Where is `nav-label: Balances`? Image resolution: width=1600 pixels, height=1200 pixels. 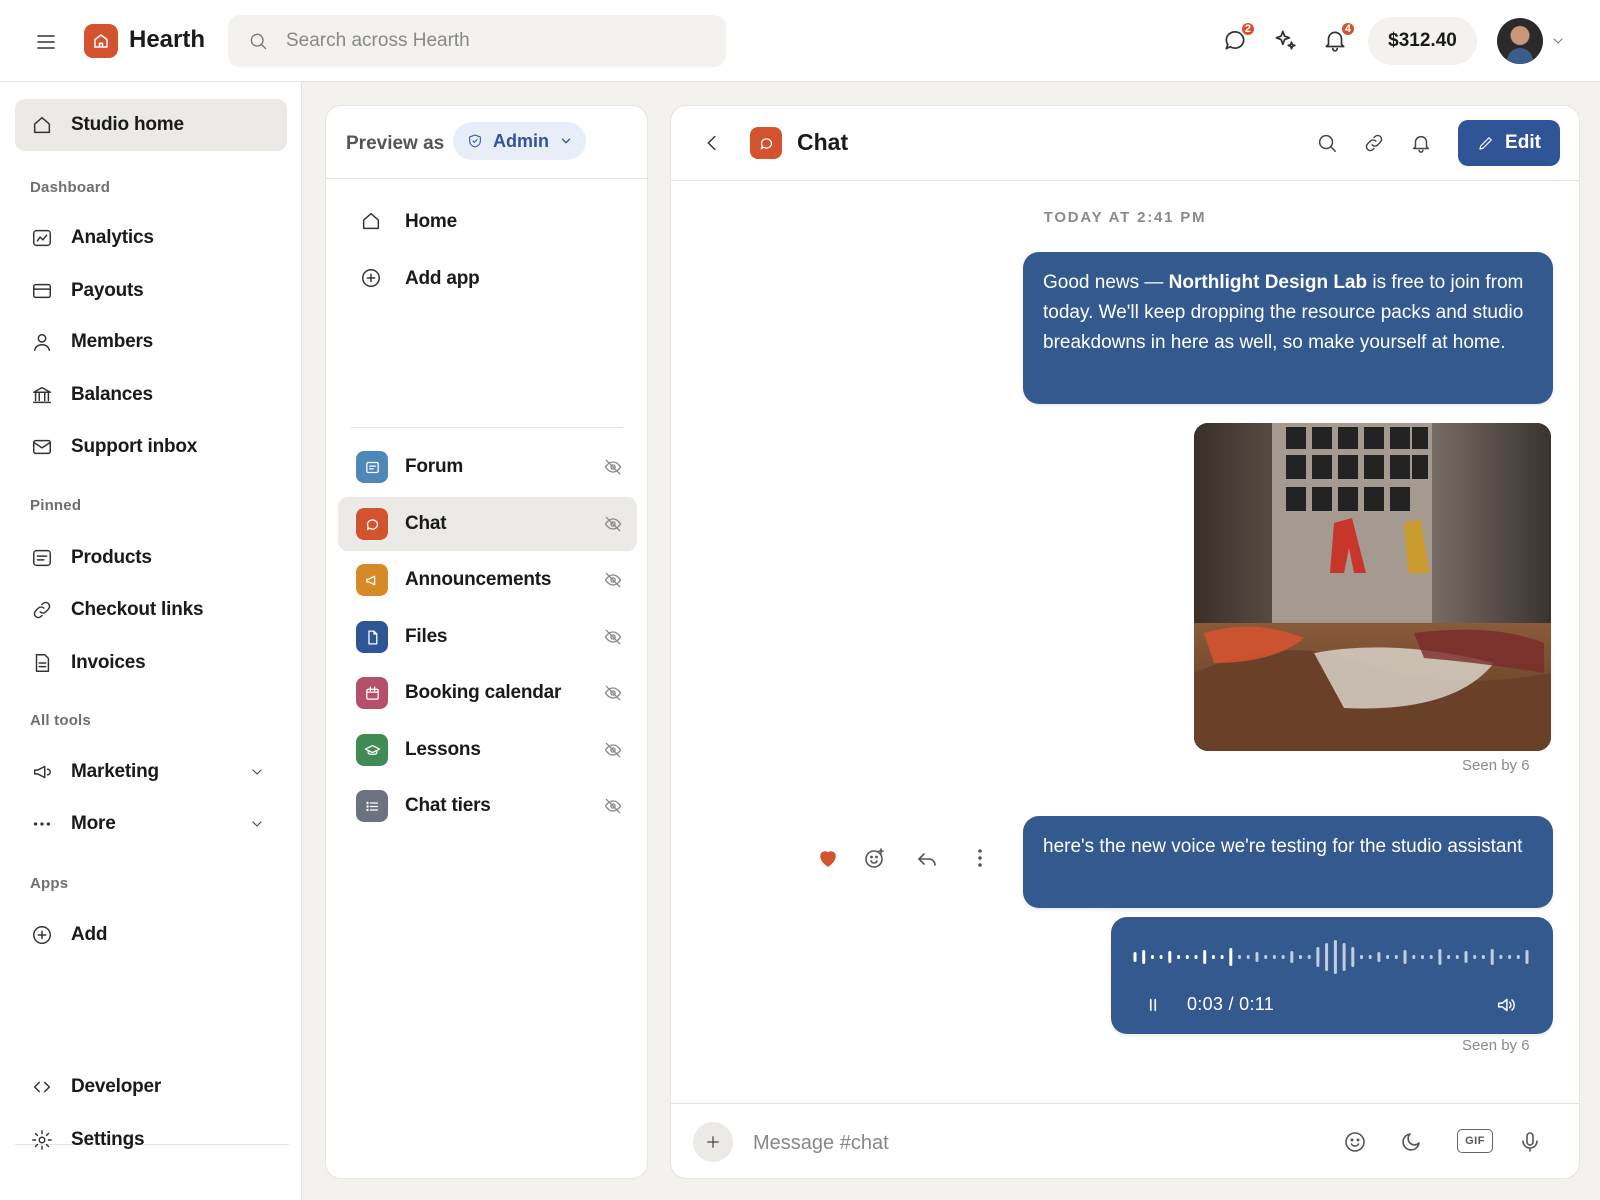
nav-label: Balances is located at coordinates (112, 394).